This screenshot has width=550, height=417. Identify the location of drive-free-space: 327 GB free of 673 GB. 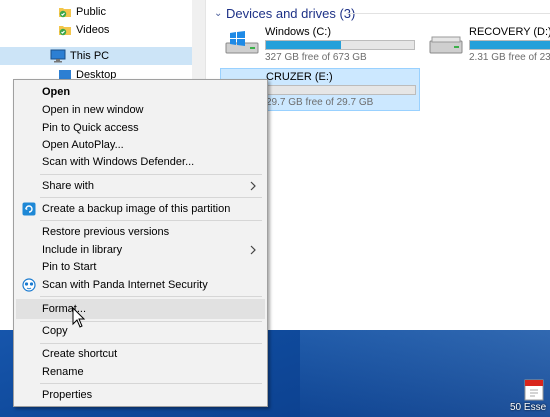
(316, 57).